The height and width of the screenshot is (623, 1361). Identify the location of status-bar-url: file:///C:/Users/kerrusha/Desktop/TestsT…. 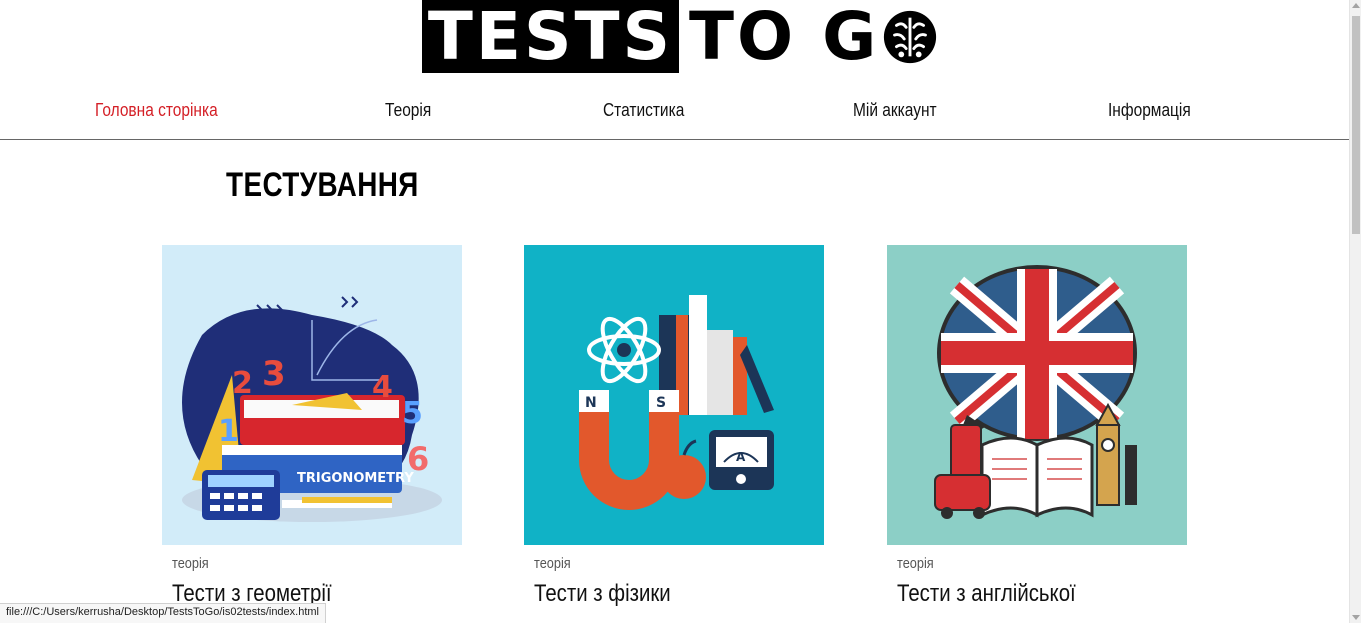
(163, 613).